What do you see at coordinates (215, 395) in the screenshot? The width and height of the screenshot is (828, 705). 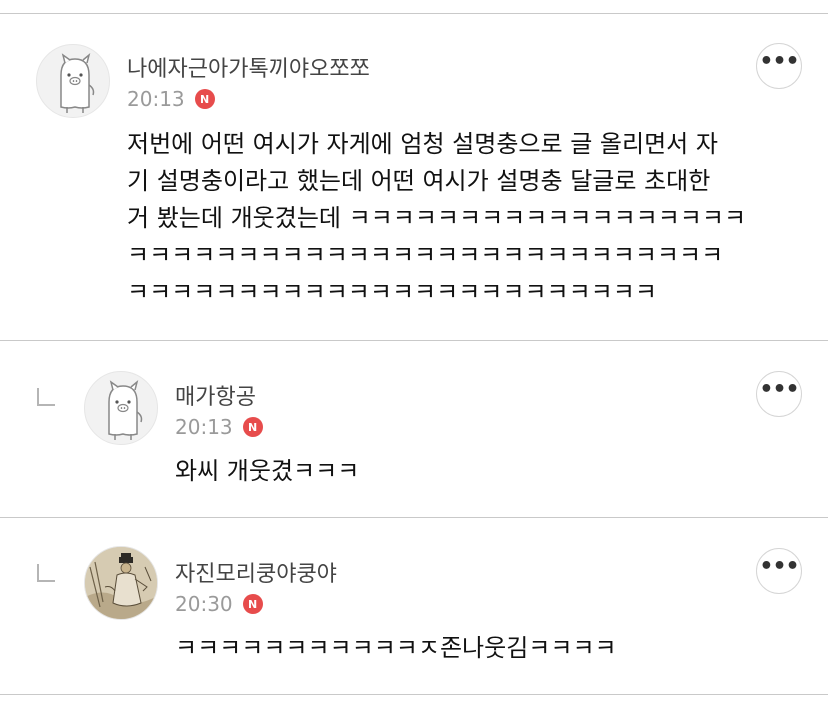 I see `comment-author: 매가항공` at bounding box center [215, 395].